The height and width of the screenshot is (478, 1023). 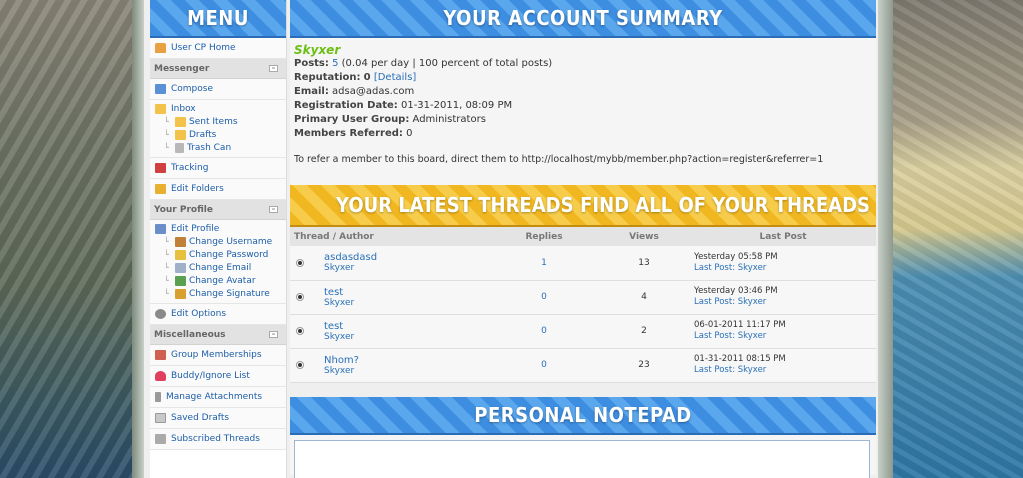 I want to click on menu-item-sent-items: └ Sent Items, so click(x=218, y=121).